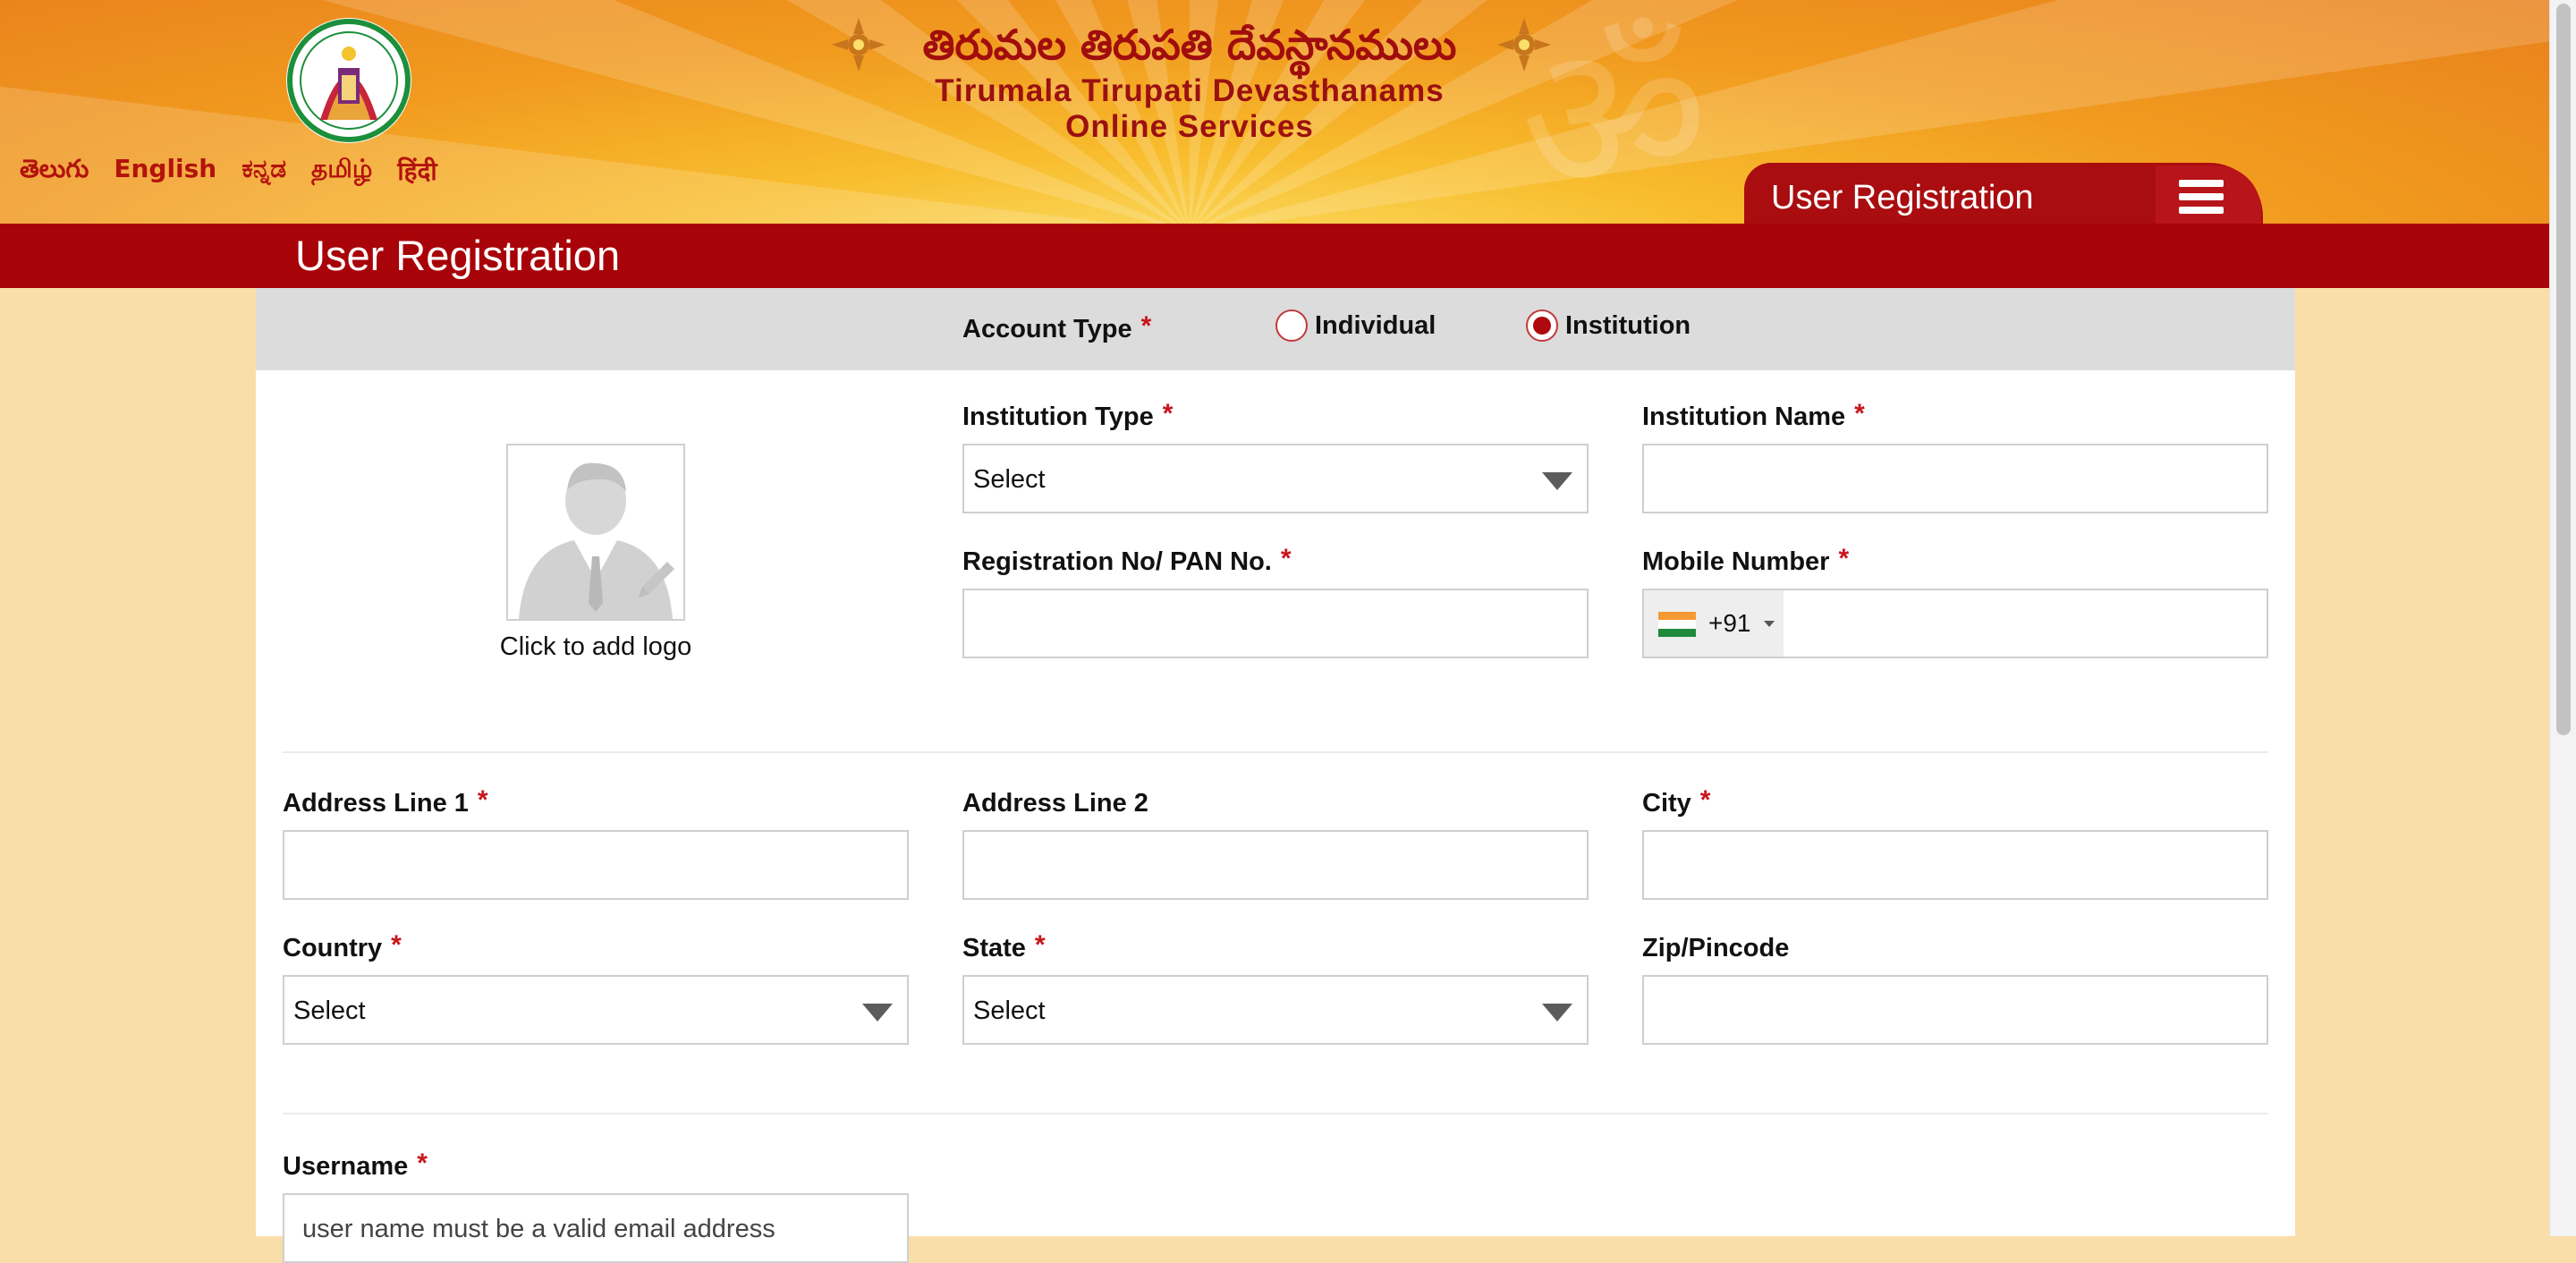 The image size is (2576, 1263). I want to click on radio-institution: Institution, so click(1608, 325).